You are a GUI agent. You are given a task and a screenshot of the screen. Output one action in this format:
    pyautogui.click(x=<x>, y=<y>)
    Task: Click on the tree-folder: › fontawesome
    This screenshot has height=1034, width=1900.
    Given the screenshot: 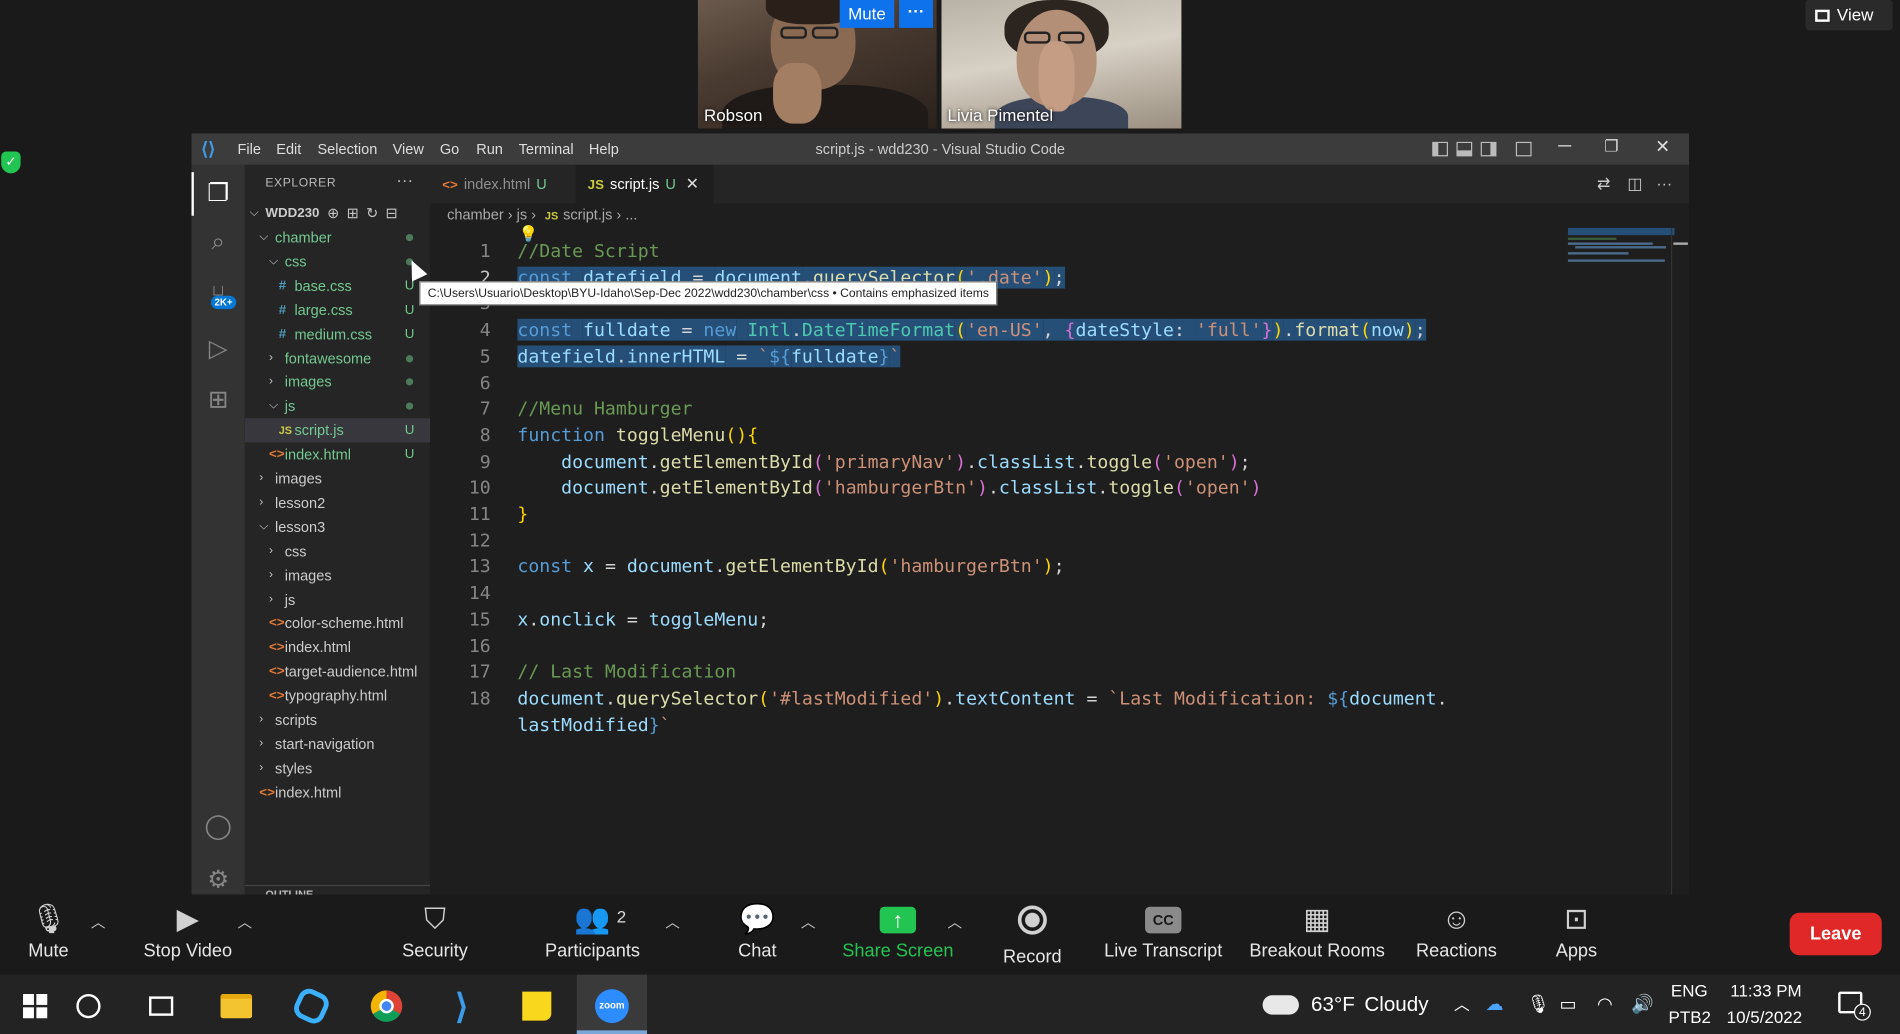 What is the action you would take?
    pyautogui.click(x=337, y=358)
    